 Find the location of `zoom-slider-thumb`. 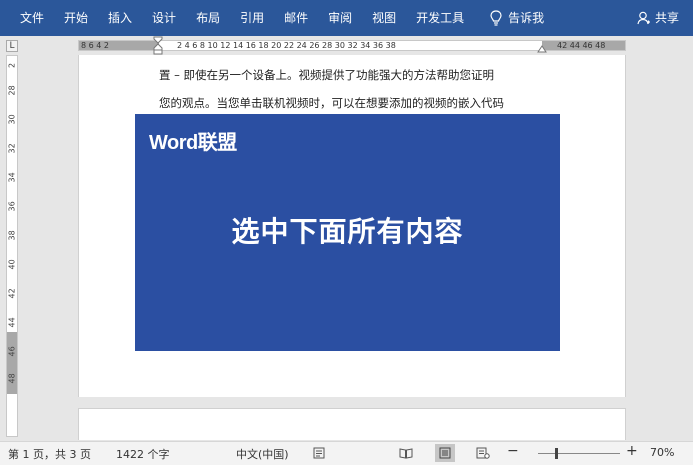

zoom-slider-thumb is located at coordinates (556, 453).